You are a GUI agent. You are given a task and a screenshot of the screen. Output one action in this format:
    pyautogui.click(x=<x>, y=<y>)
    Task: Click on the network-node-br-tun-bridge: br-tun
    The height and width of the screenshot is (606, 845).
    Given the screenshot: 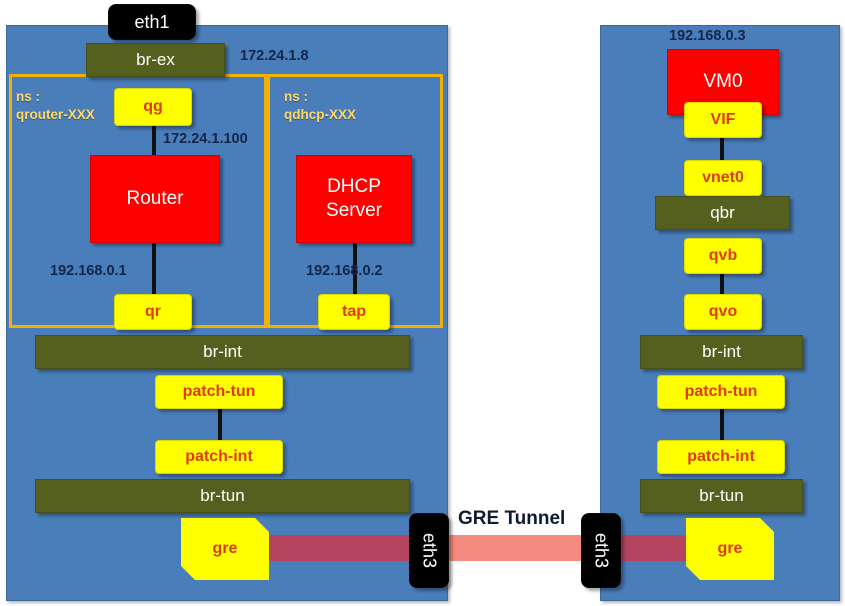 What is the action you would take?
    pyautogui.click(x=222, y=496)
    